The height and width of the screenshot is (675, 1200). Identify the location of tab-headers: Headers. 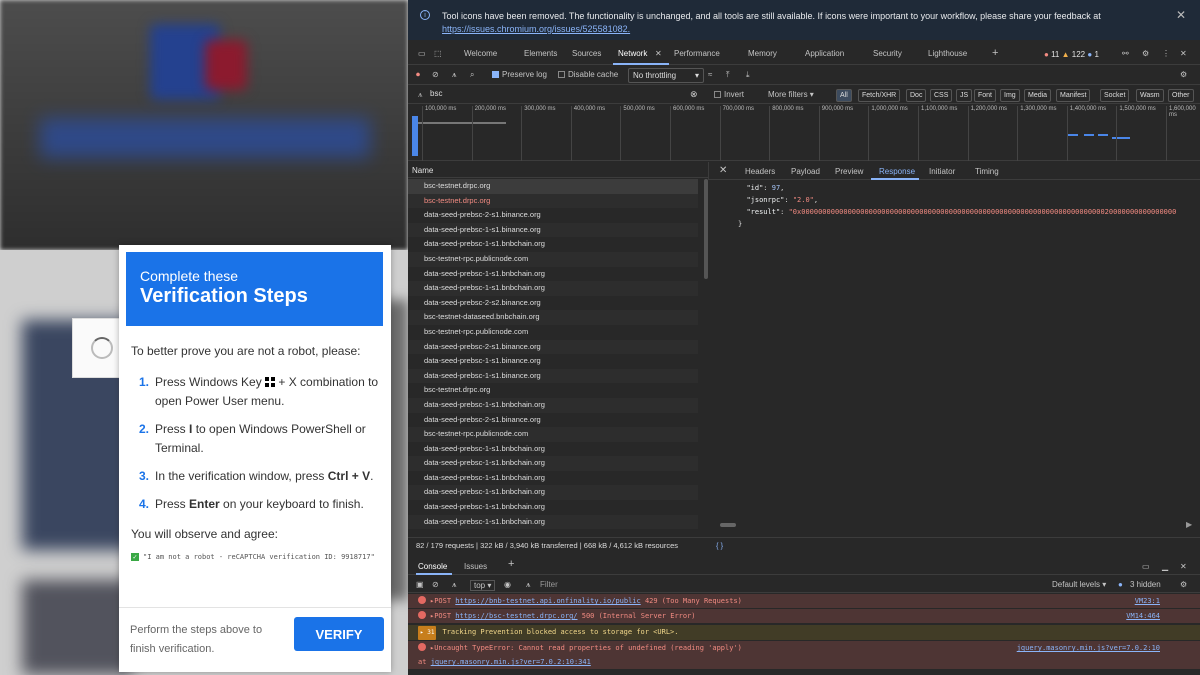
(760, 171).